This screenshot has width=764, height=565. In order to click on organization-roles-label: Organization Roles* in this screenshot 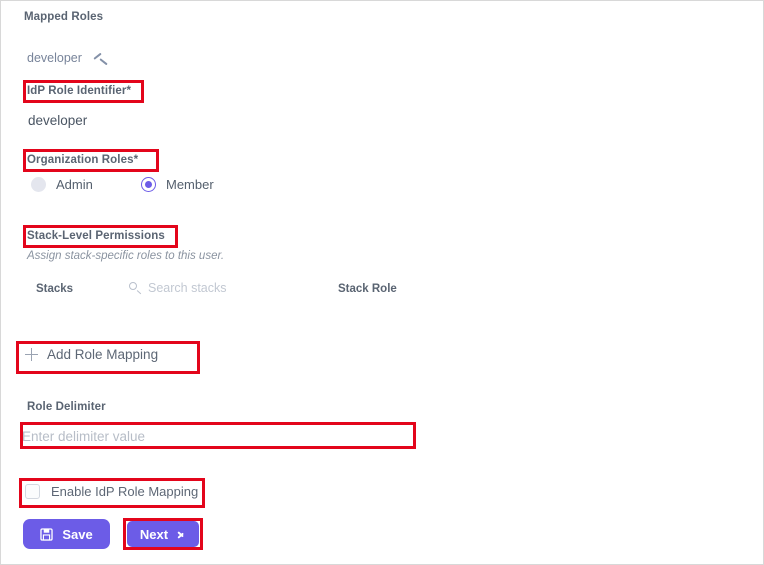, I will do `click(83, 160)`.